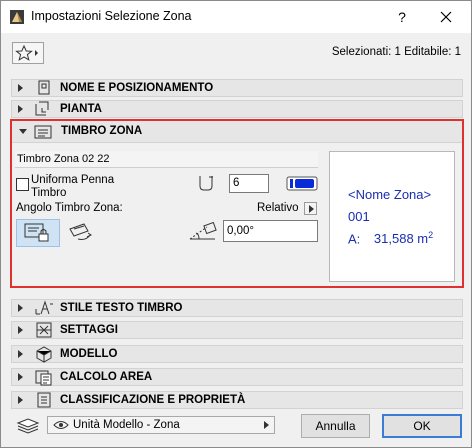  What do you see at coordinates (396, 52) in the screenshot?
I see `selection-count: Selezionati: 1 Editabile: 1` at bounding box center [396, 52].